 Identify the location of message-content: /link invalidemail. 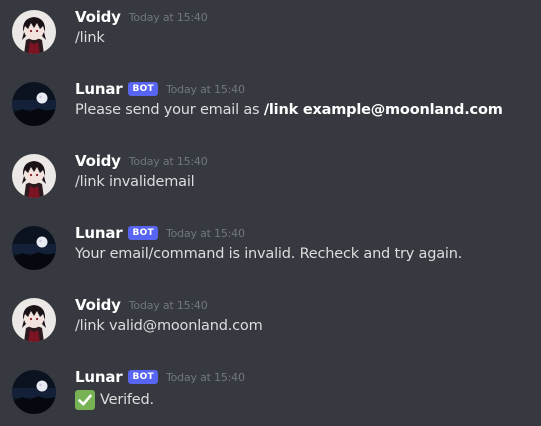
(135, 182).